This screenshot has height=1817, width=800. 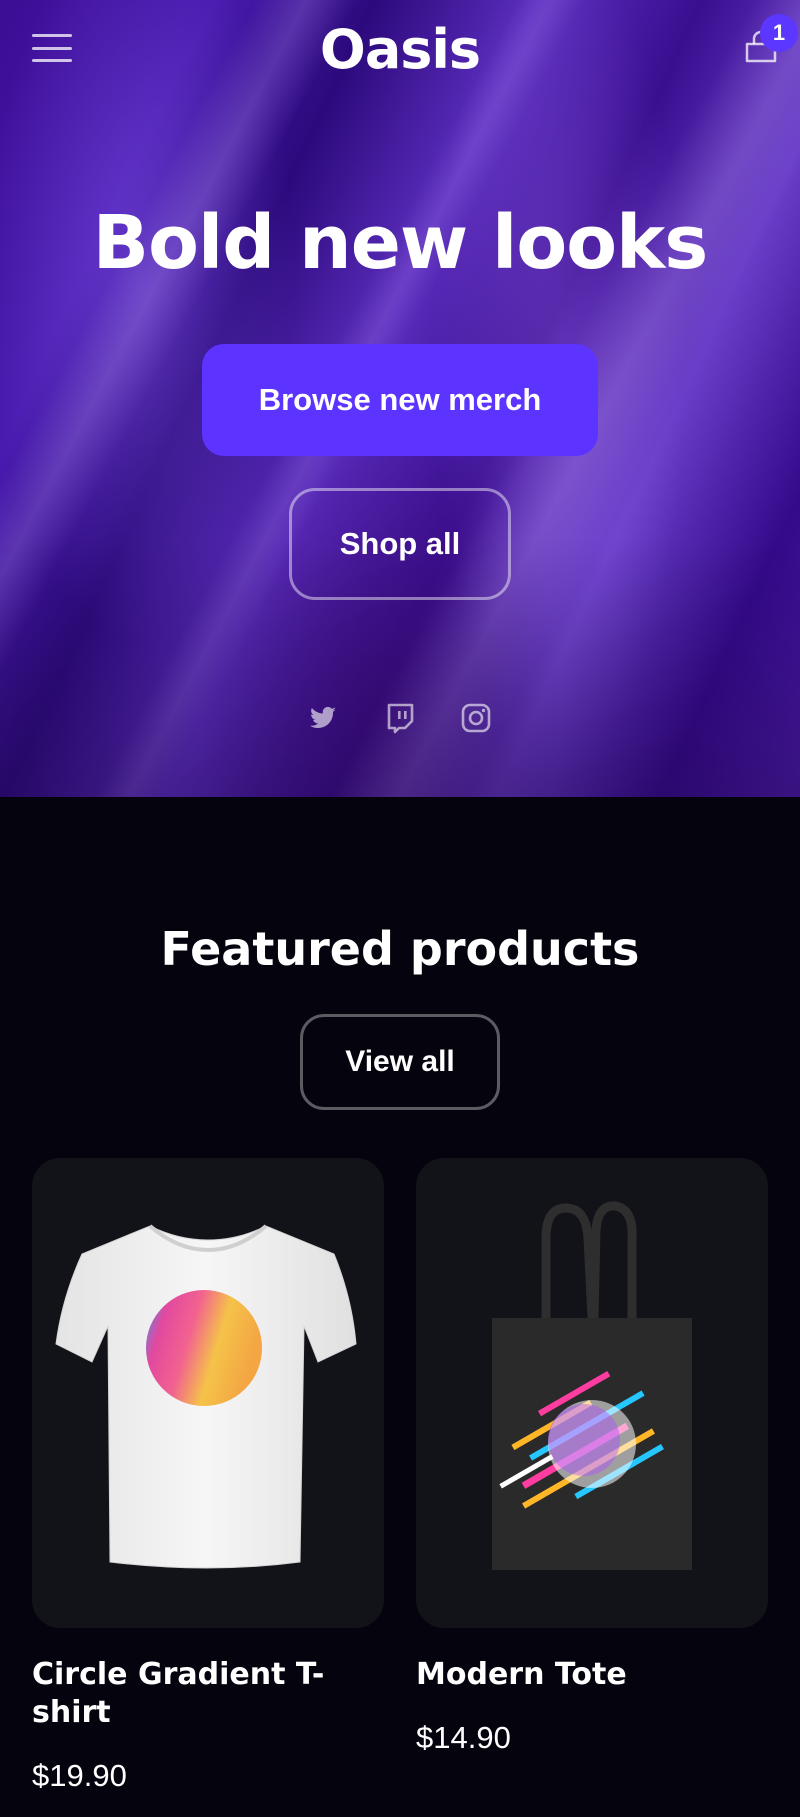 I want to click on product-image-circle-gradient-tshirt, so click(x=208, y=1393).